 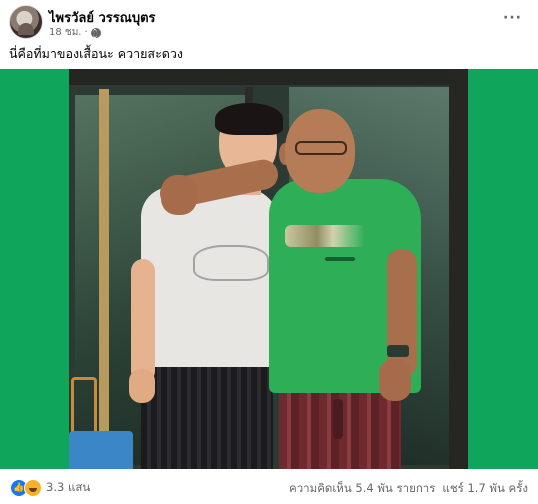 What do you see at coordinates (269, 21) in the screenshot?
I see `post-header: ไพรวัลย์ วรรณบุตร 18 ชม. · ···` at bounding box center [269, 21].